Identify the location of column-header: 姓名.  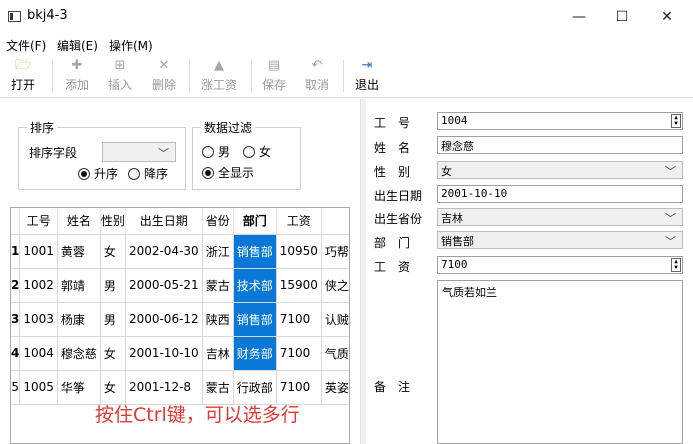
(79, 221).